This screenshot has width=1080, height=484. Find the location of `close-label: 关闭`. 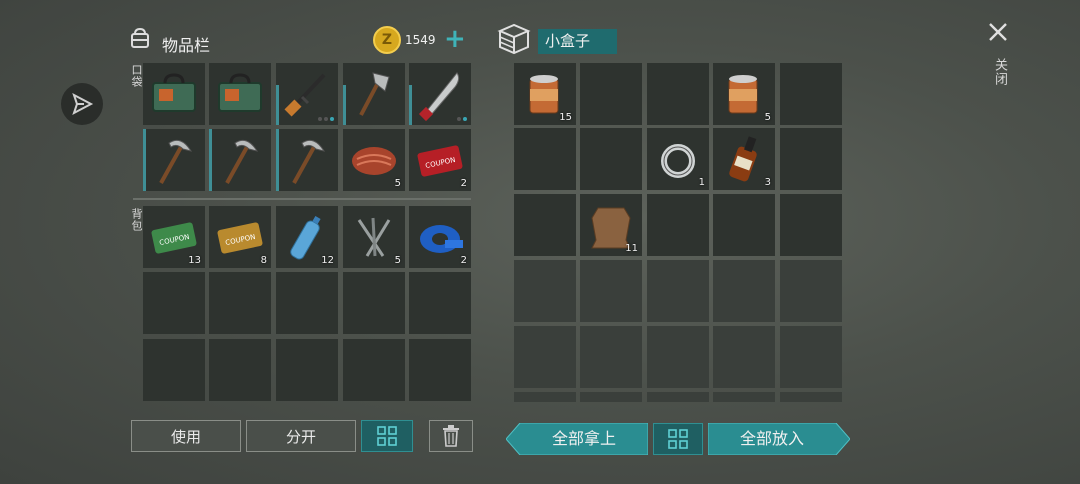

close-label: 关闭 is located at coordinates (999, 72).